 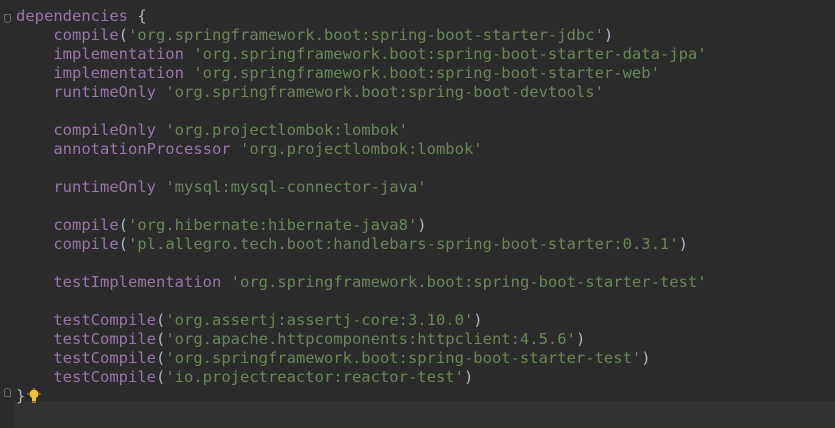 What do you see at coordinates (319, 320) in the screenshot?
I see `dependency-string: 'org.assertj:assertj-core:3.10.0'` at bounding box center [319, 320].